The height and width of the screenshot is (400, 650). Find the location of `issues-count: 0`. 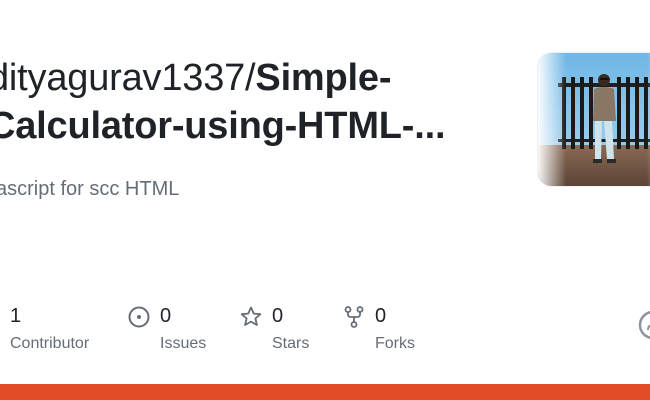

issues-count: 0 is located at coordinates (166, 316).